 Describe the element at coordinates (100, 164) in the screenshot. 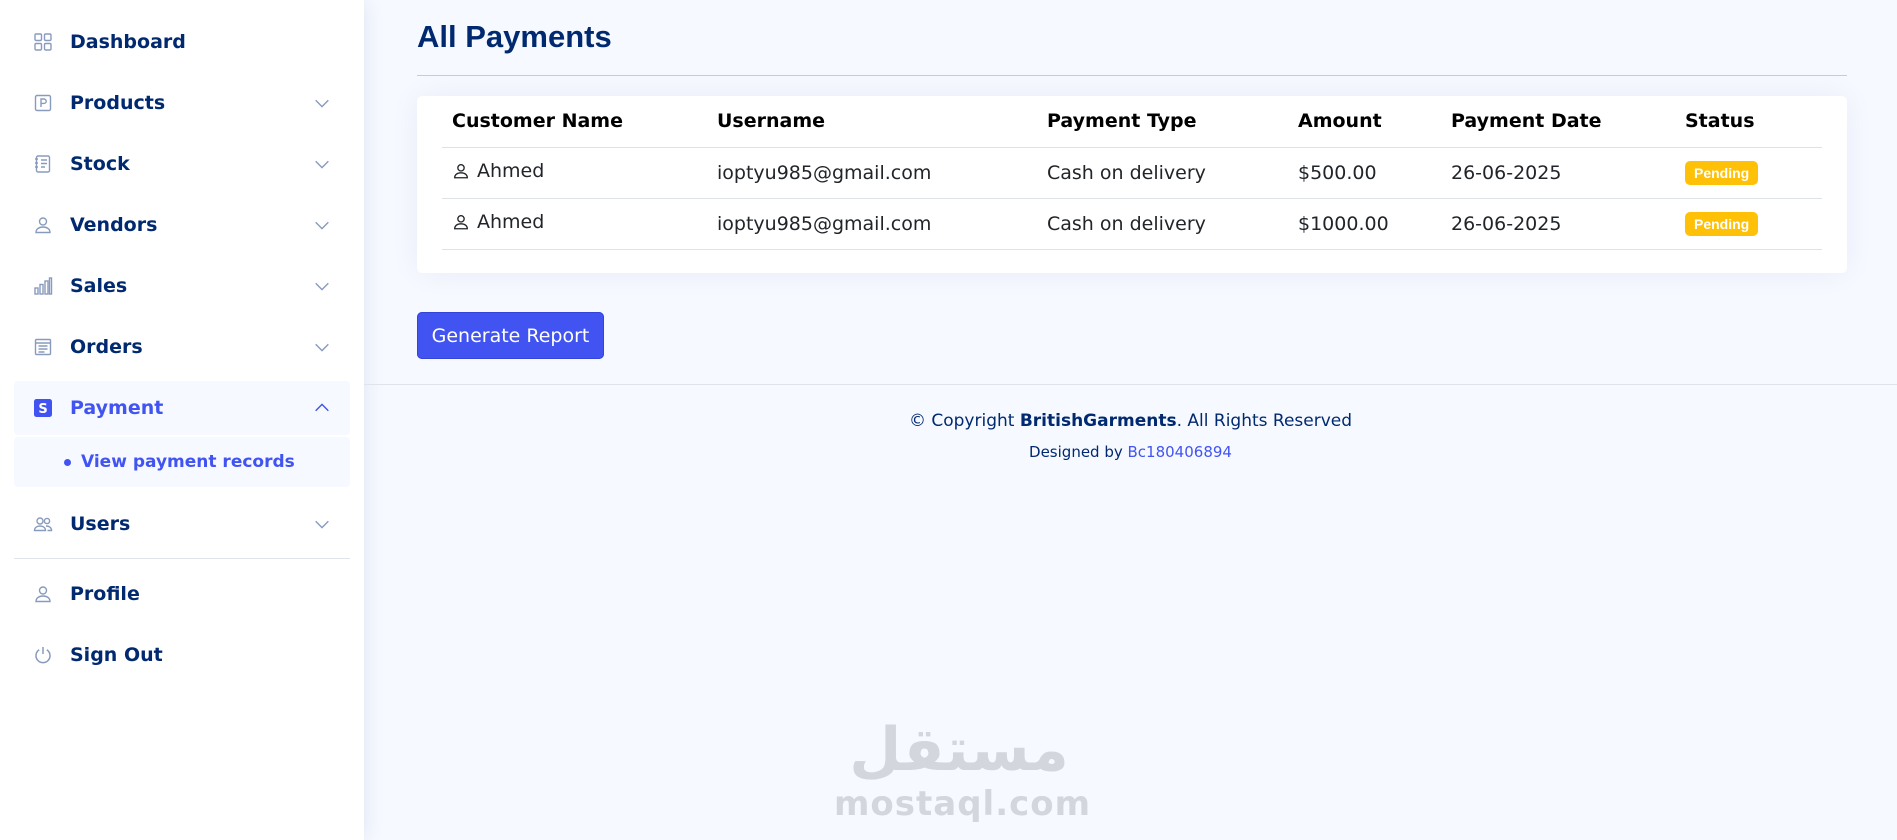

I see `sidebar-item-label: Stock` at that location.